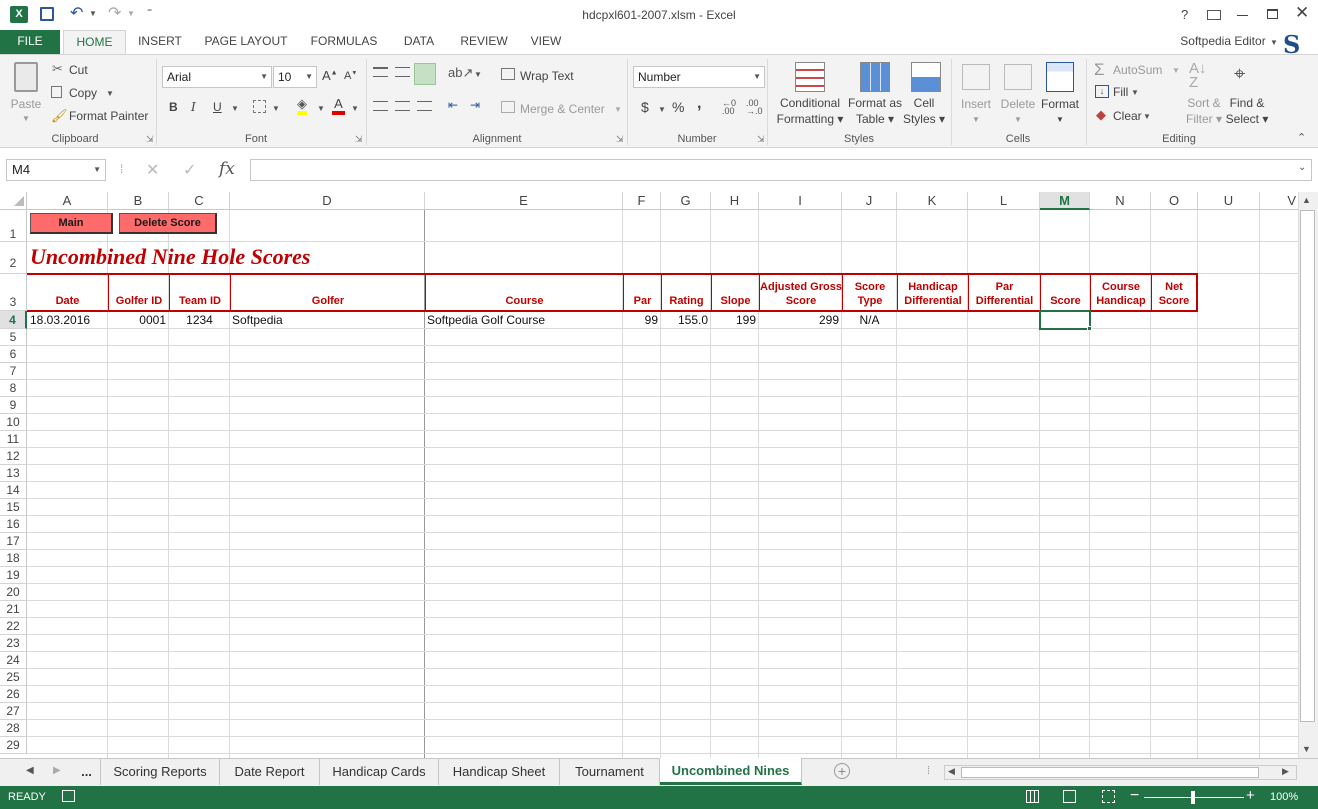 The image size is (1318, 809). Describe the element at coordinates (757, 77) in the screenshot. I see `number-format-dropdown-icon: ▼` at that location.